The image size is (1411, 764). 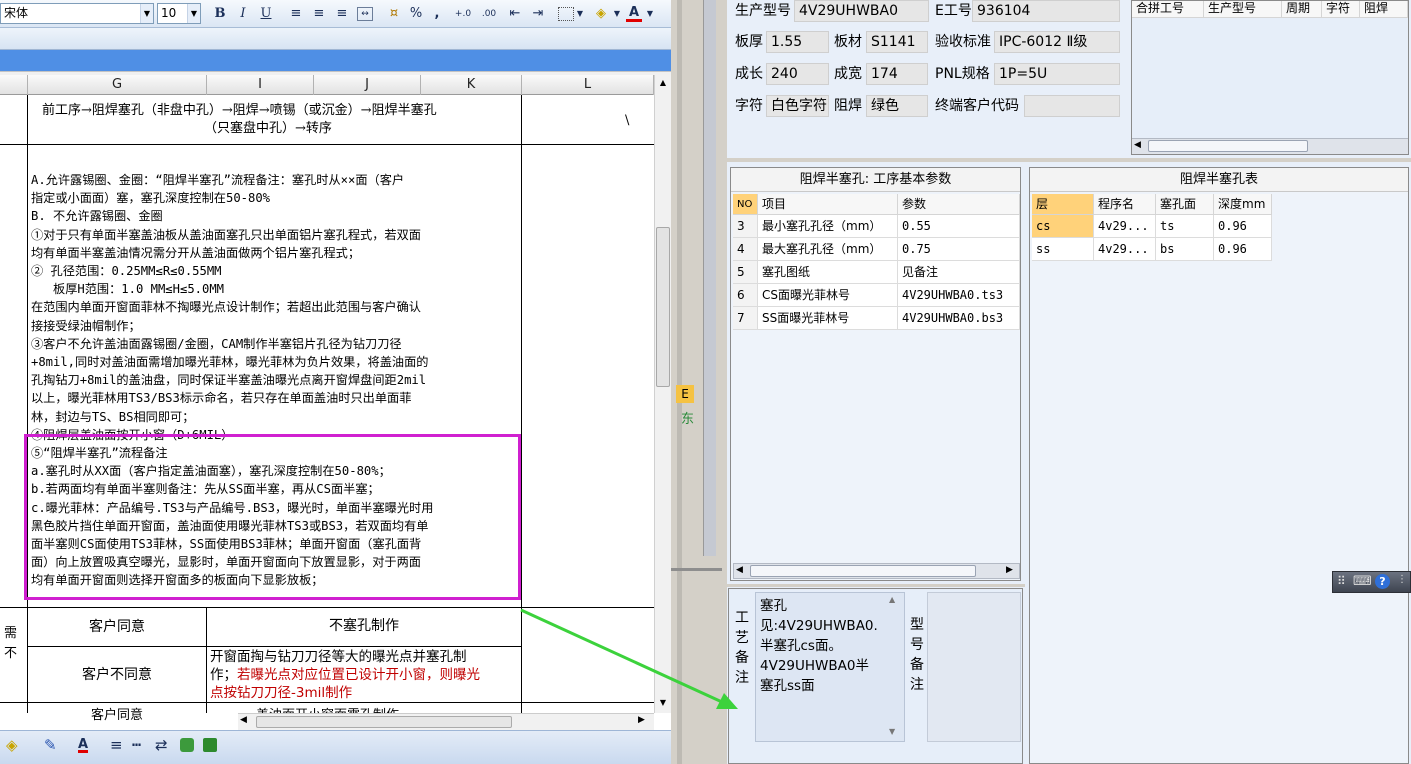 What do you see at coordinates (828, 295) in the screenshot?
I see `params-row-item: CS面曝光菲林号` at bounding box center [828, 295].